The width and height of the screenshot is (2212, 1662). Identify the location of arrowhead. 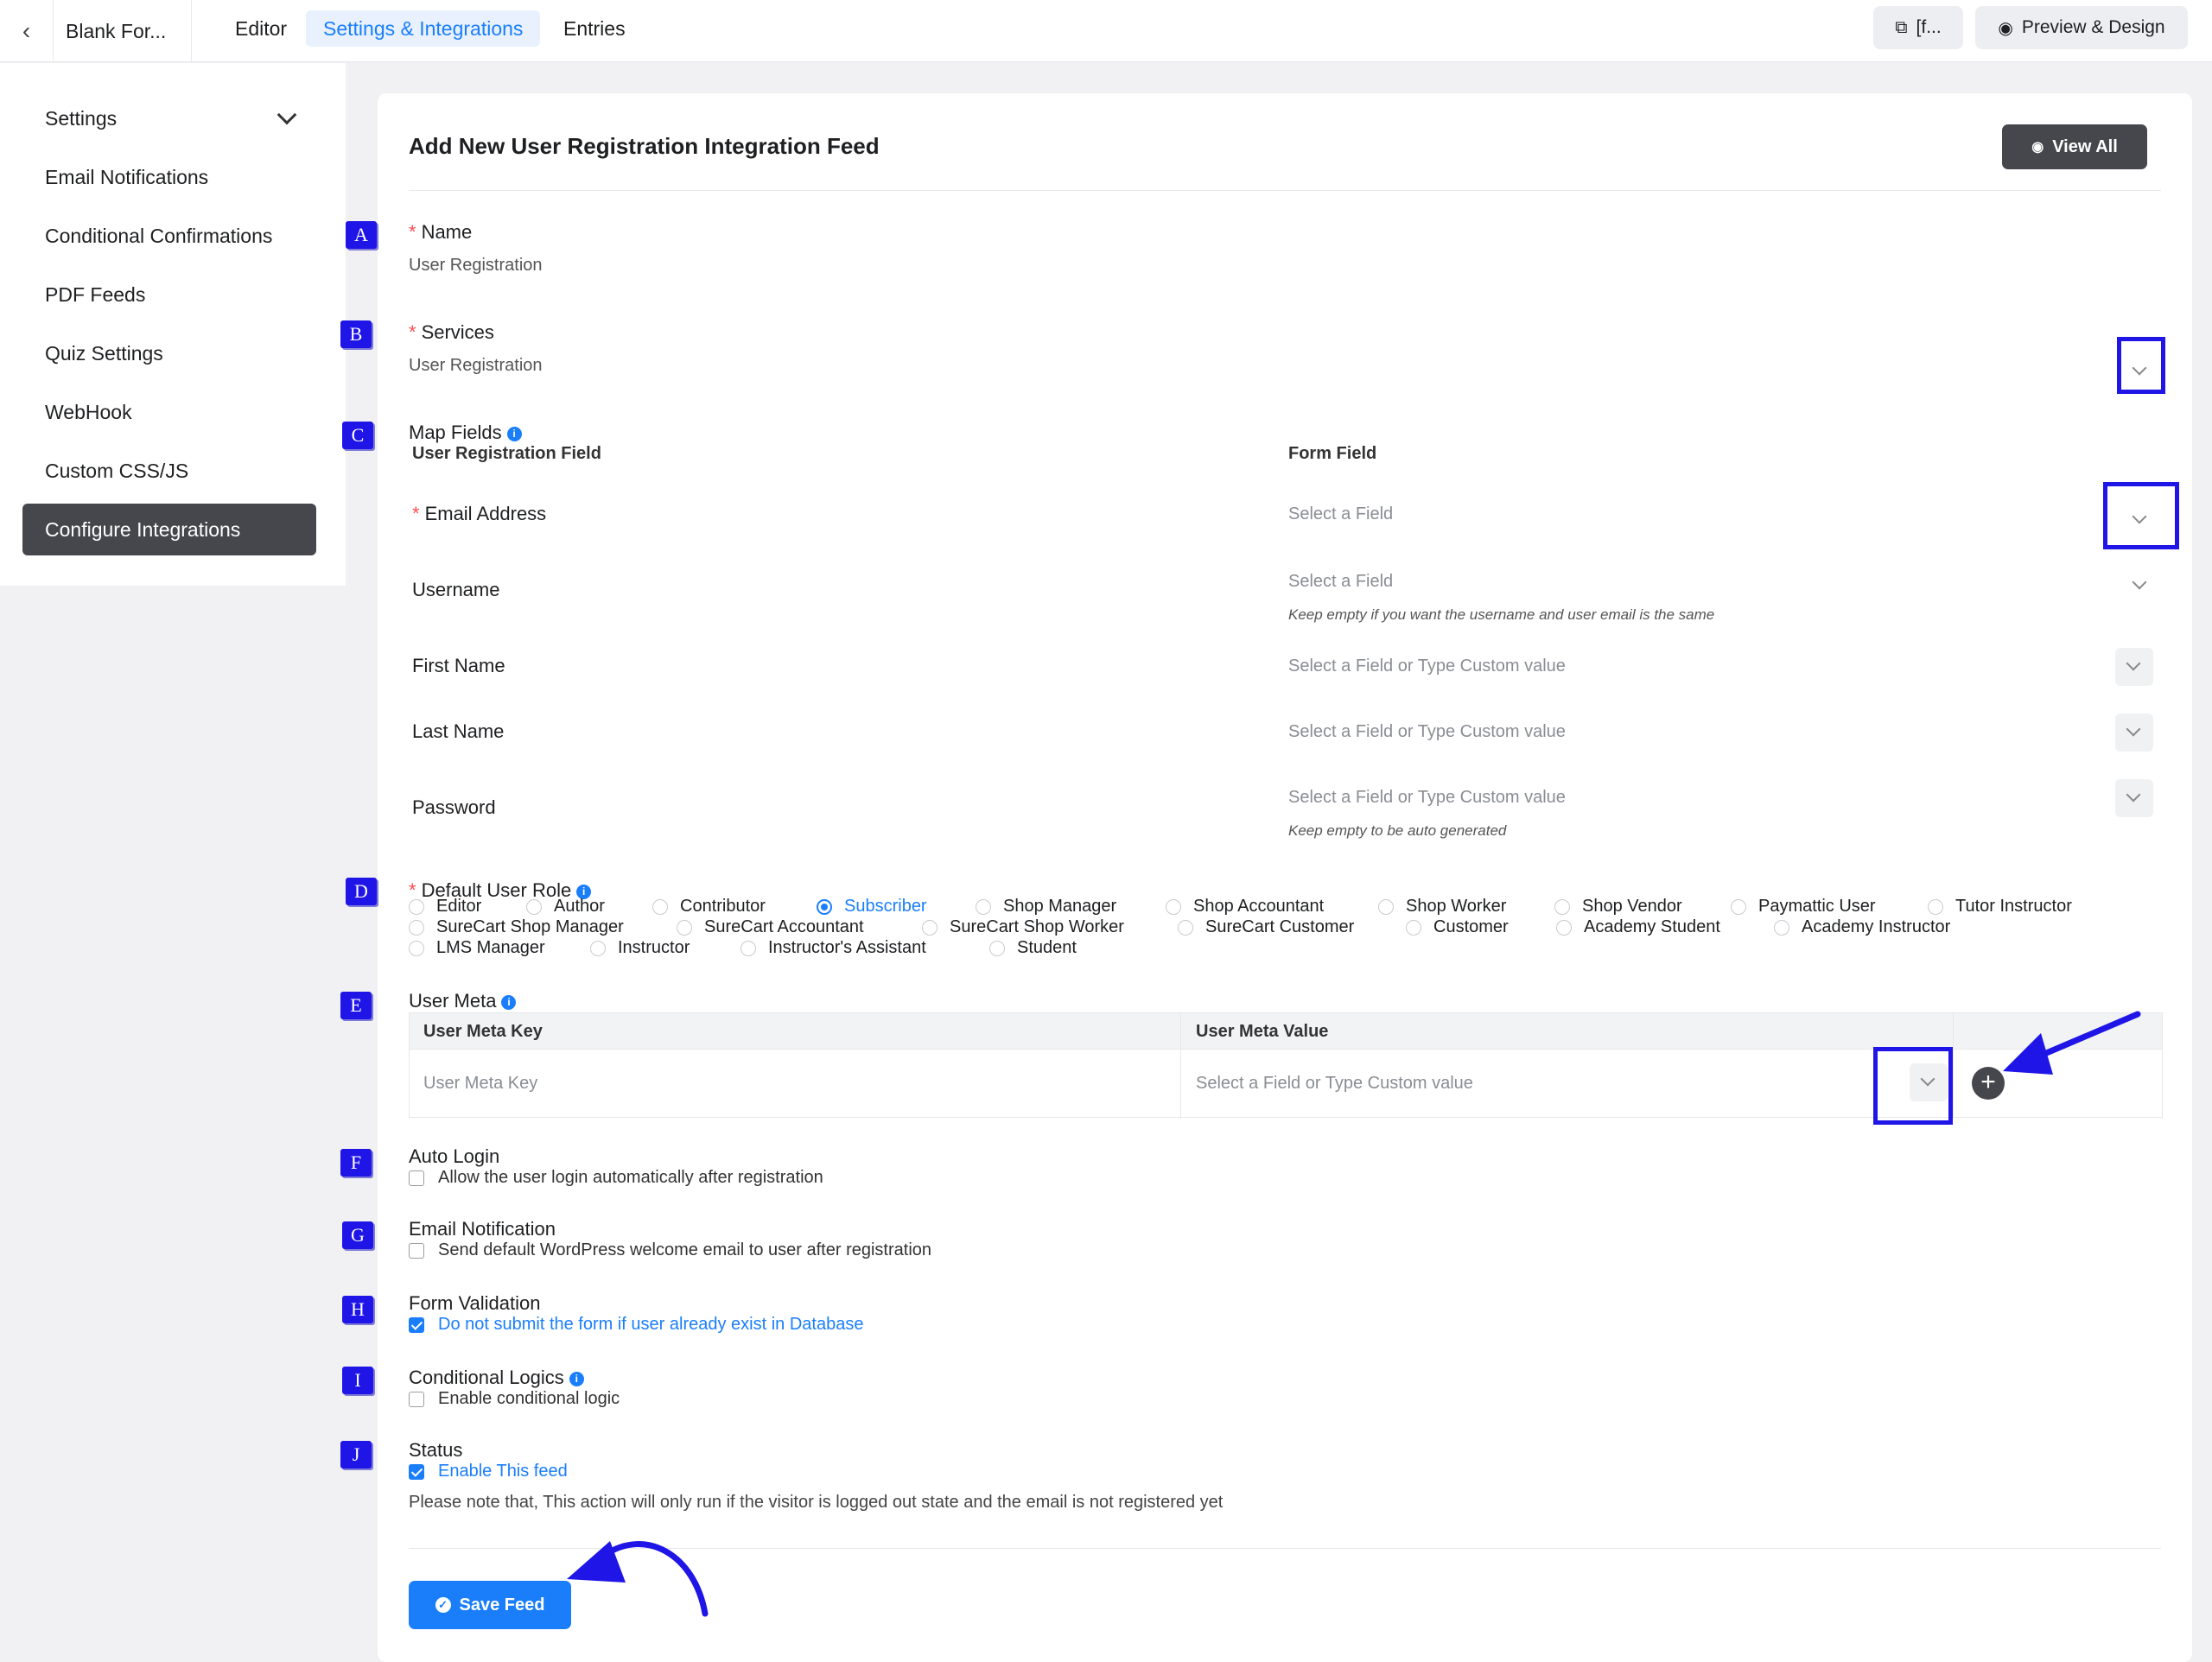
(2028, 1054).